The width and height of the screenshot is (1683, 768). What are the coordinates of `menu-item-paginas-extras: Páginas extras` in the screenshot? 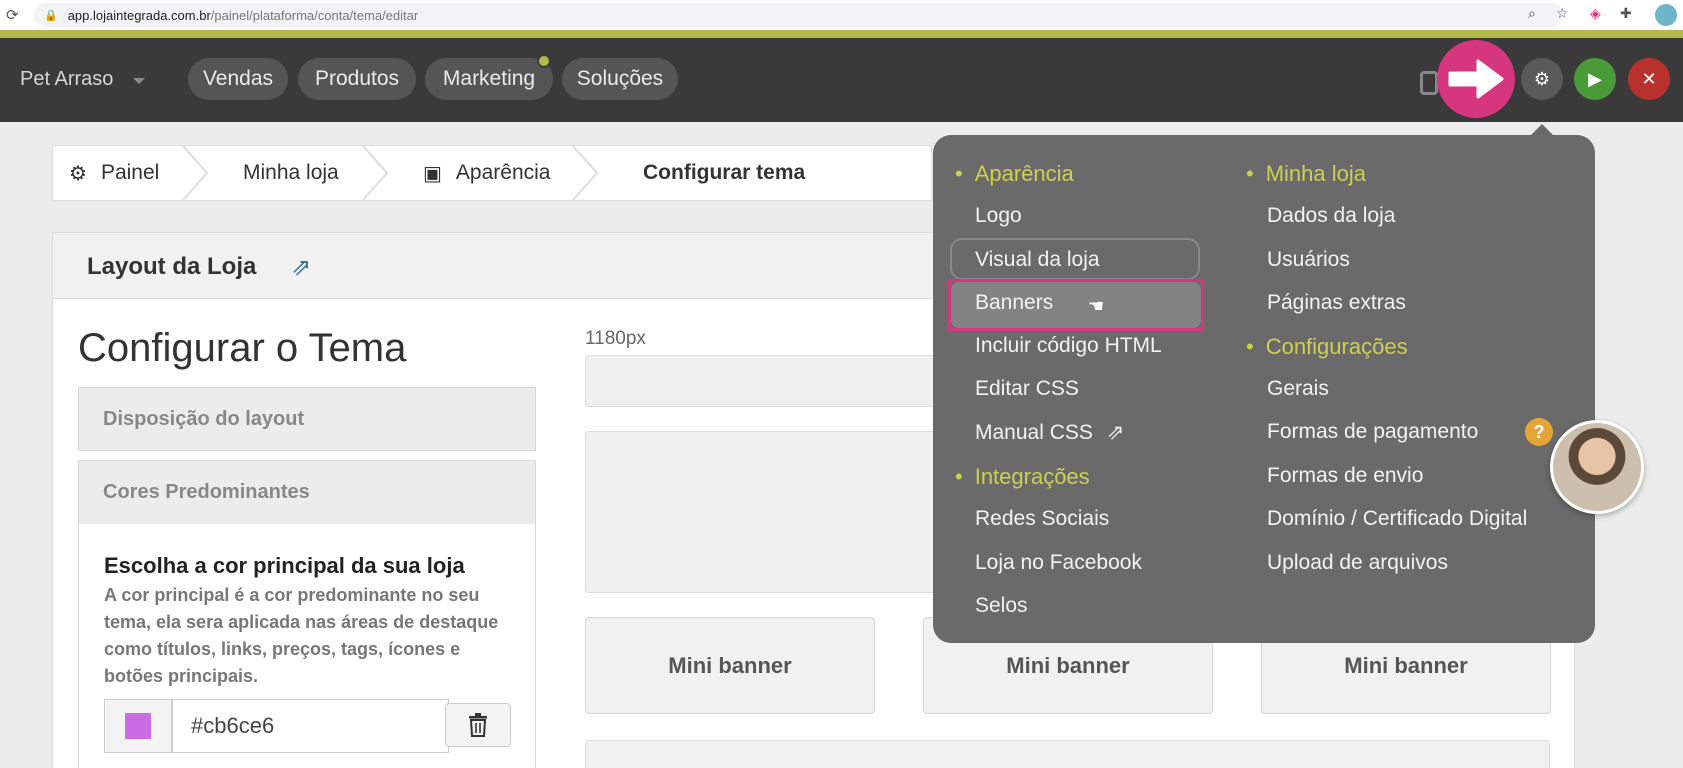 It's located at (1336, 303).